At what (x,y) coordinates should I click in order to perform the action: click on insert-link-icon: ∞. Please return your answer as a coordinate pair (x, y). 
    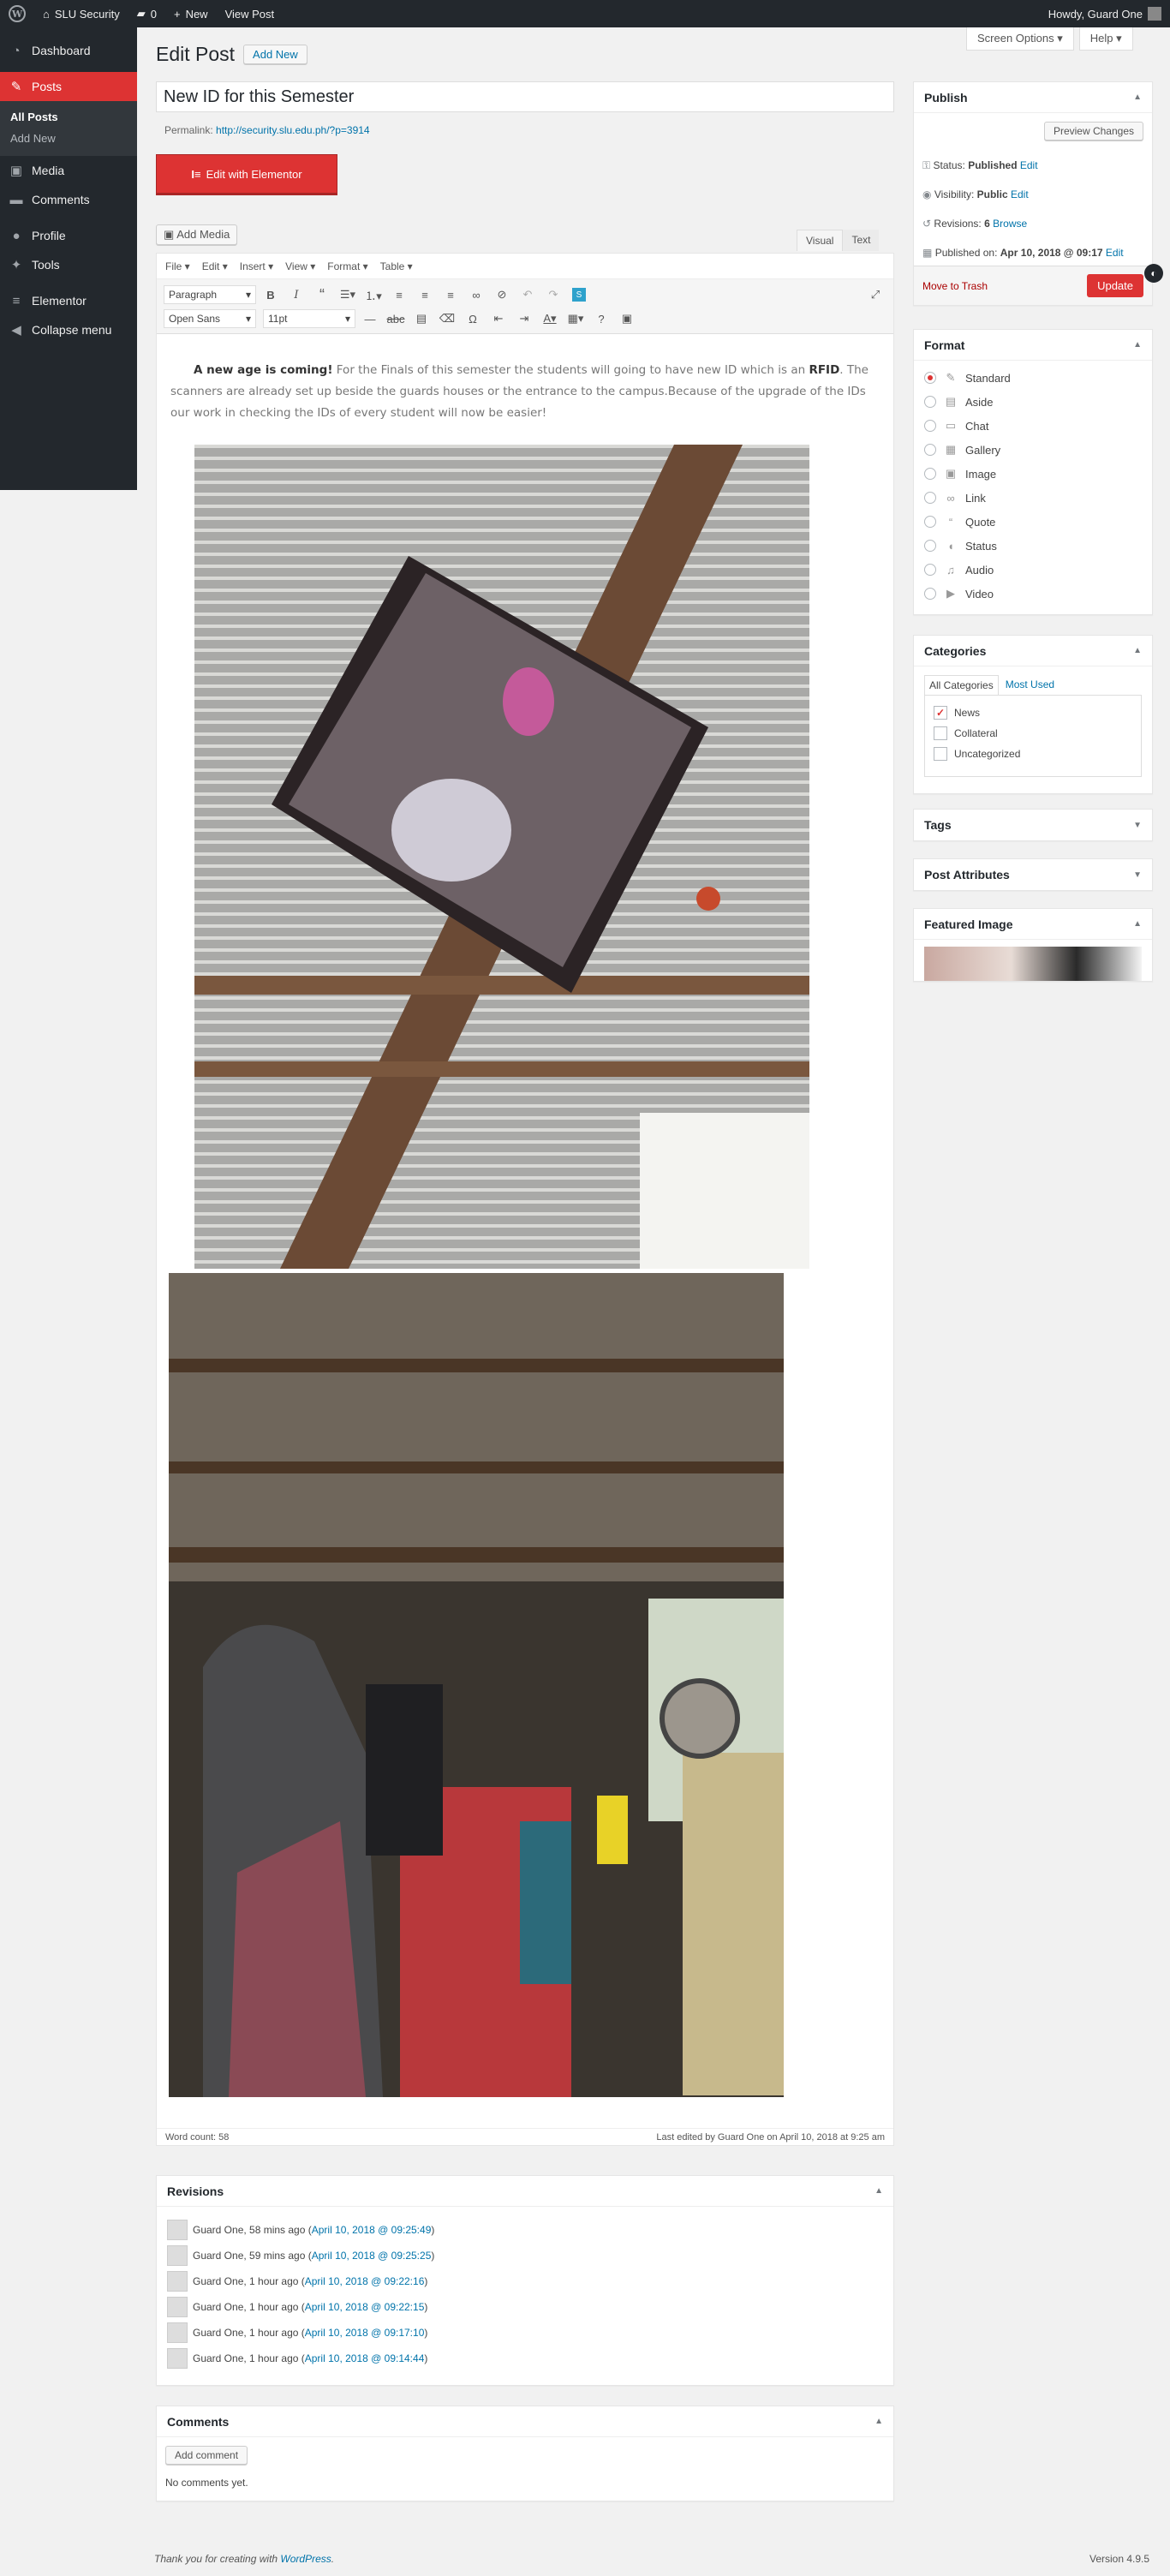
    Looking at the image, I should click on (476, 295).